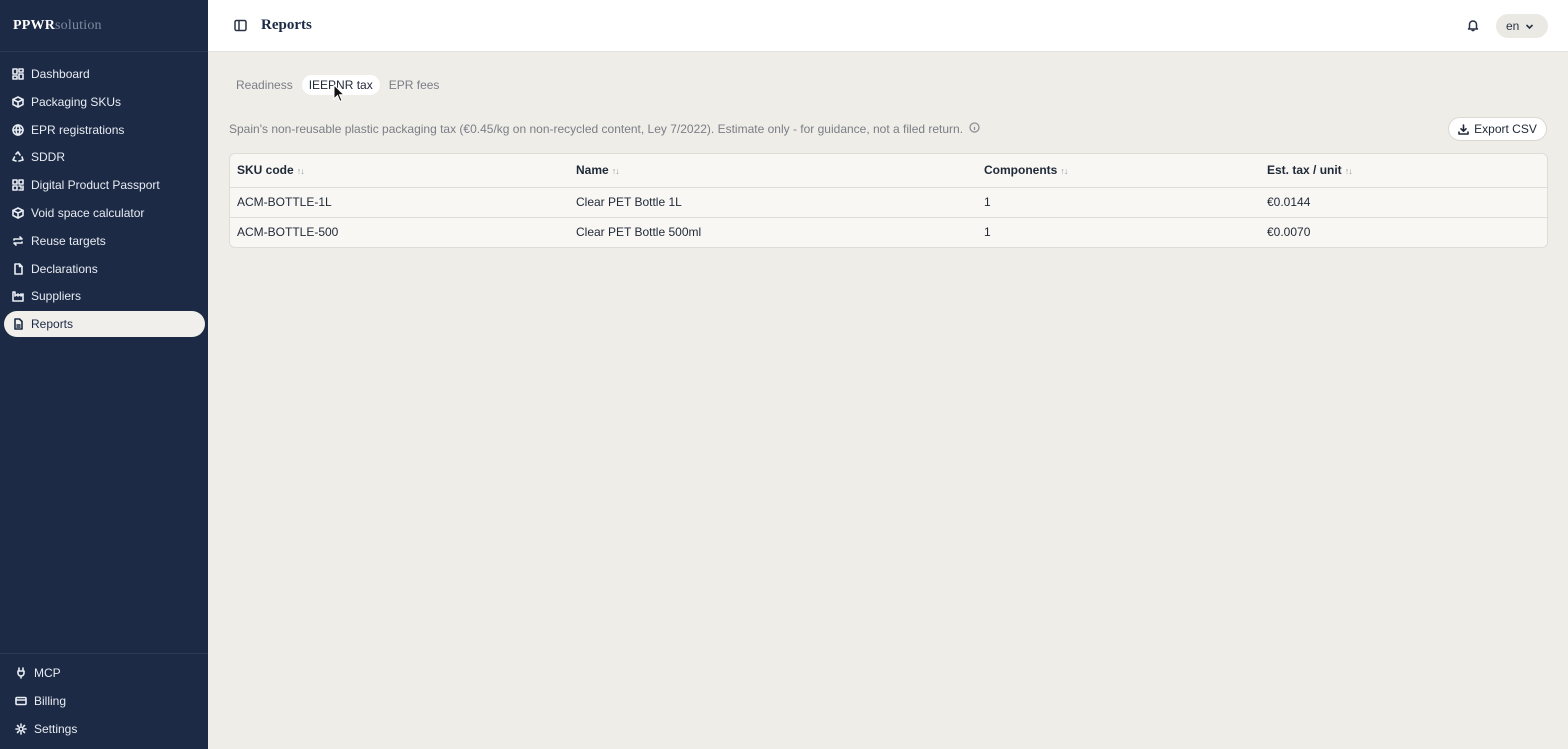 This screenshot has width=1568, height=749. Describe the element at coordinates (1513, 26) in the screenshot. I see `language-value: en` at that location.